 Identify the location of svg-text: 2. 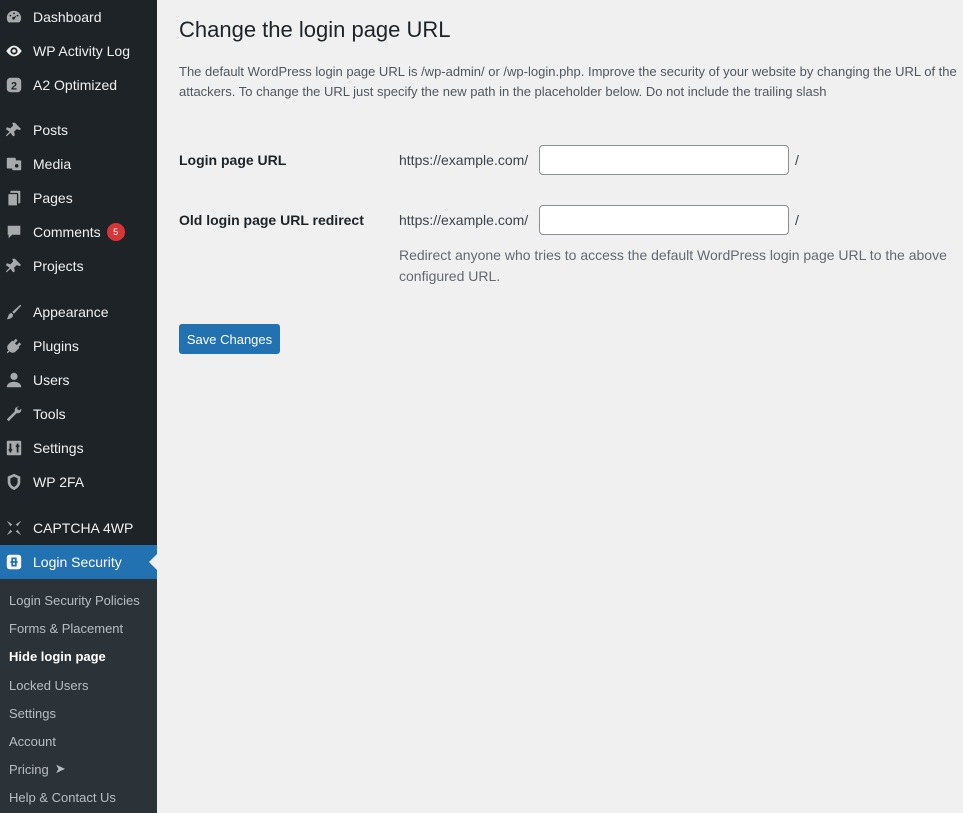
(14, 87).